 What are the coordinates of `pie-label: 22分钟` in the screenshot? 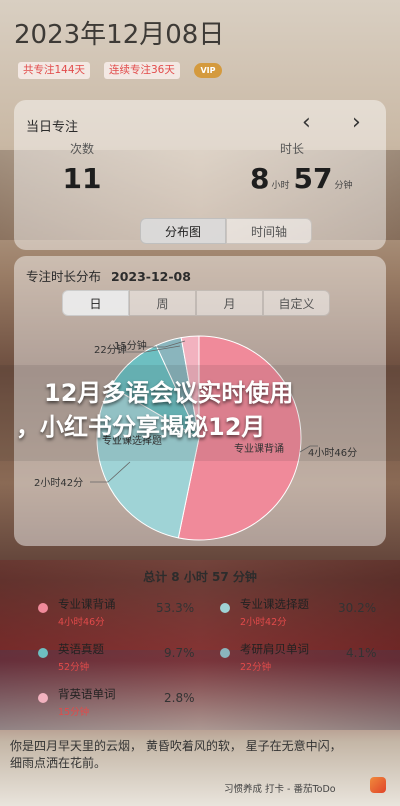 It's located at (110, 349).